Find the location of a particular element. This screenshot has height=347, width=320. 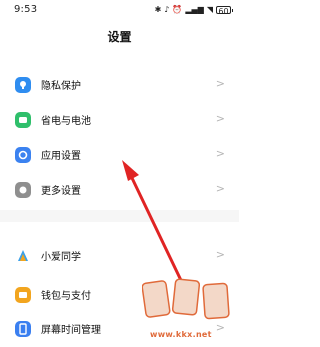

status-icons: ✱ ♪ ⏰ ▂▄▆ ◥ 60 is located at coordinates (193, 10).